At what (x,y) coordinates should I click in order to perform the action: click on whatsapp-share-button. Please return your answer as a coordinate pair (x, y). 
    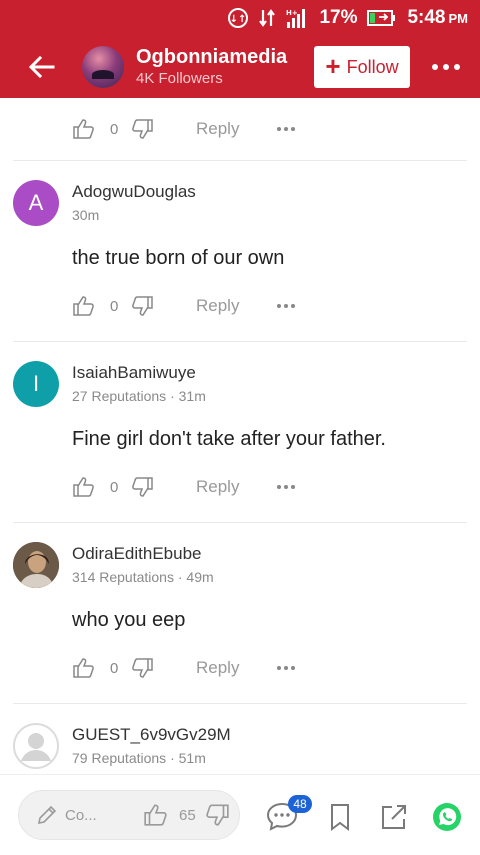
    Looking at the image, I should click on (447, 817).